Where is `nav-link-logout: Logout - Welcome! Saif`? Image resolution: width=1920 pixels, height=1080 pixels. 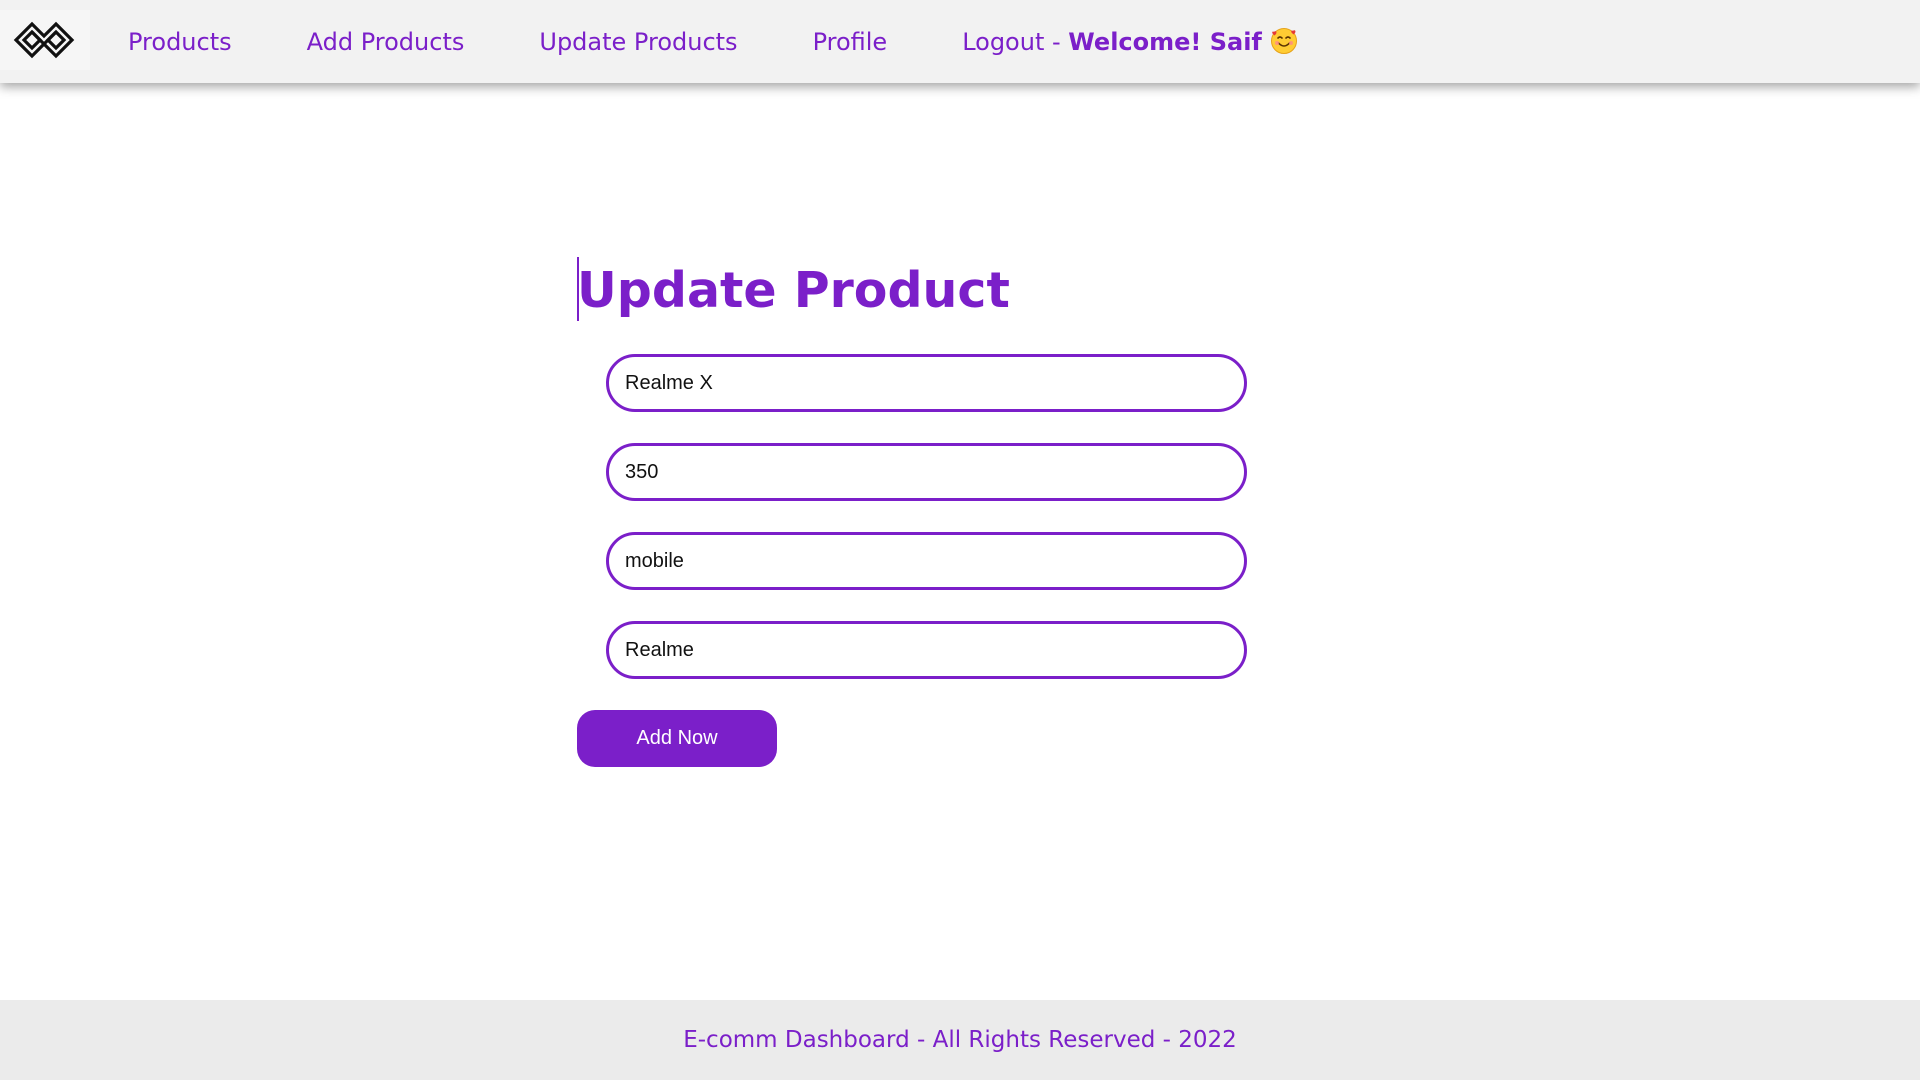 nav-link-logout: Logout - Welcome! Saif is located at coordinates (1130, 41).